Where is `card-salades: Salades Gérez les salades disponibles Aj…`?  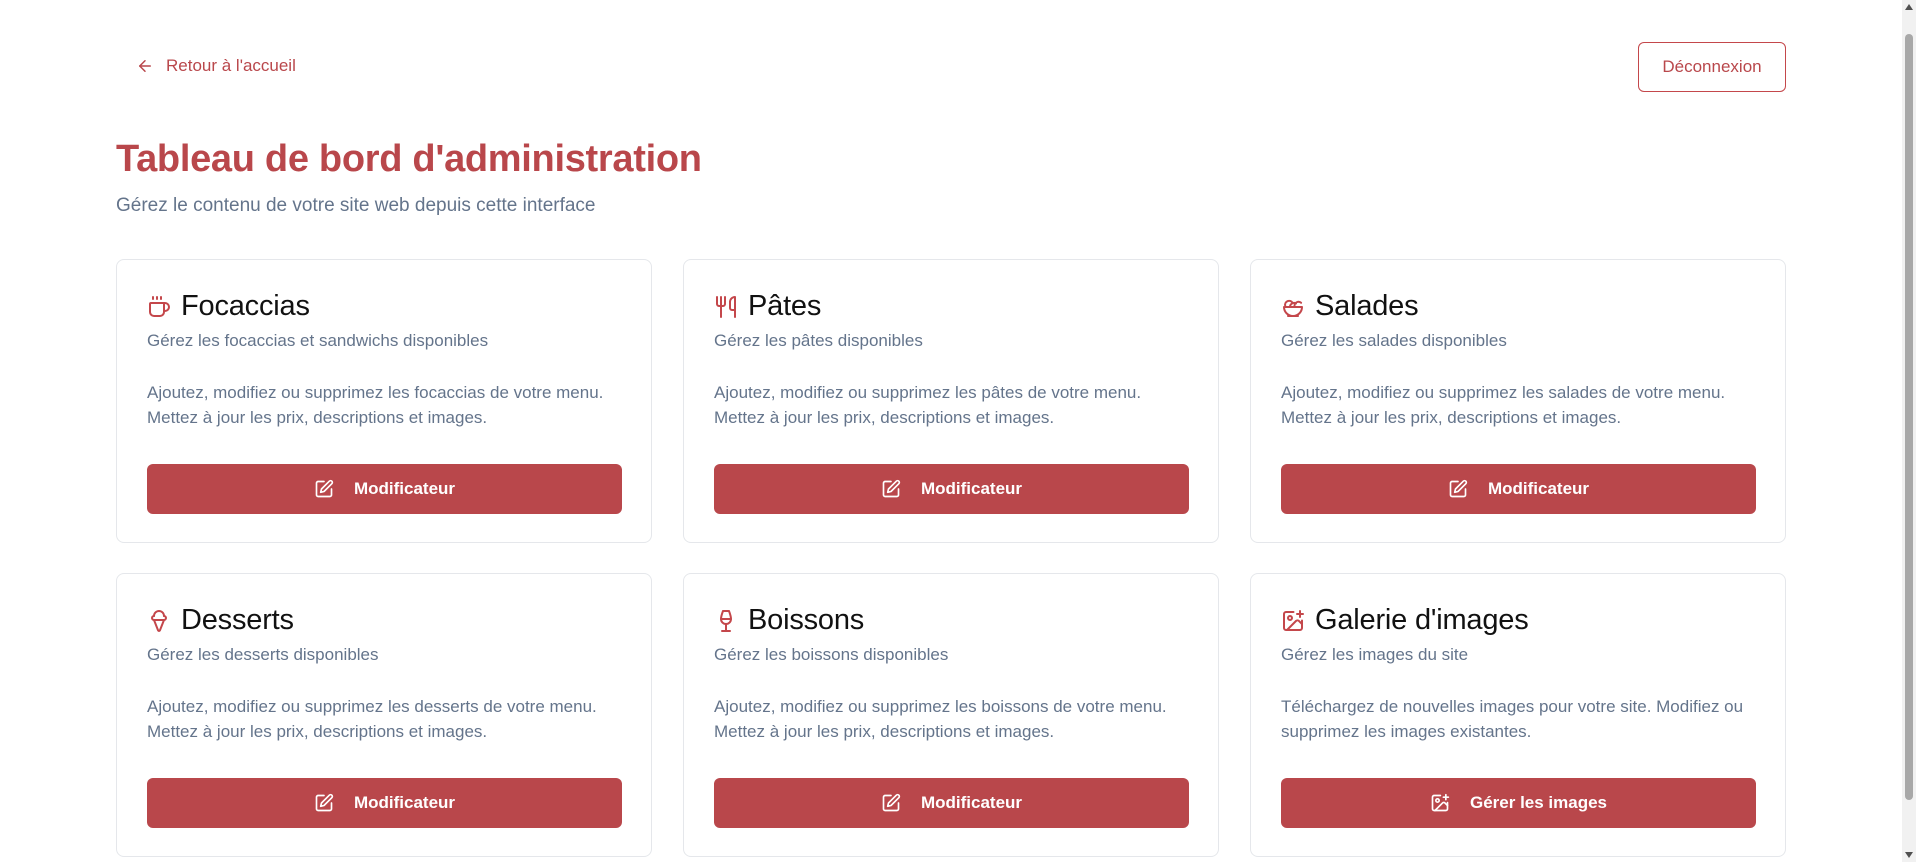
card-salades: Salades Gérez les salades disponibles Aj… is located at coordinates (1518, 401).